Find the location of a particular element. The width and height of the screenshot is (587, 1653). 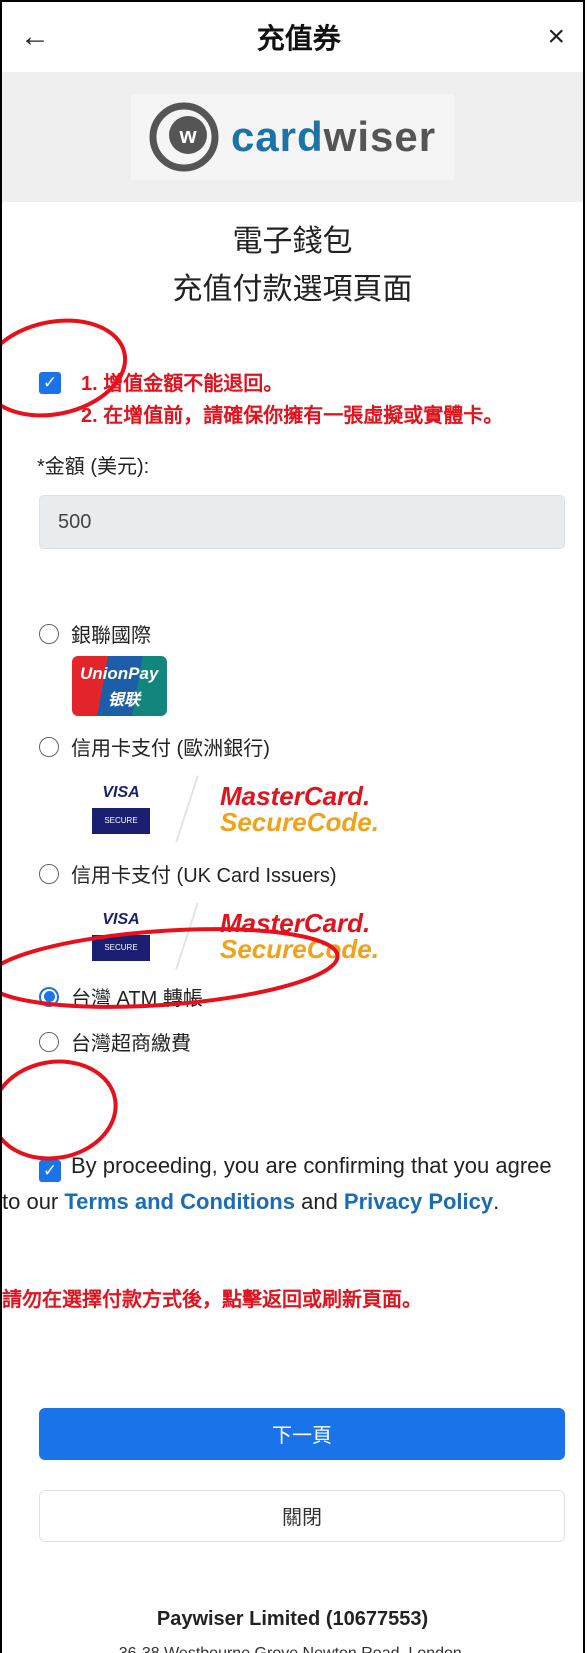

unionpay-logo: UnionPay 银联 is located at coordinates (119, 686).